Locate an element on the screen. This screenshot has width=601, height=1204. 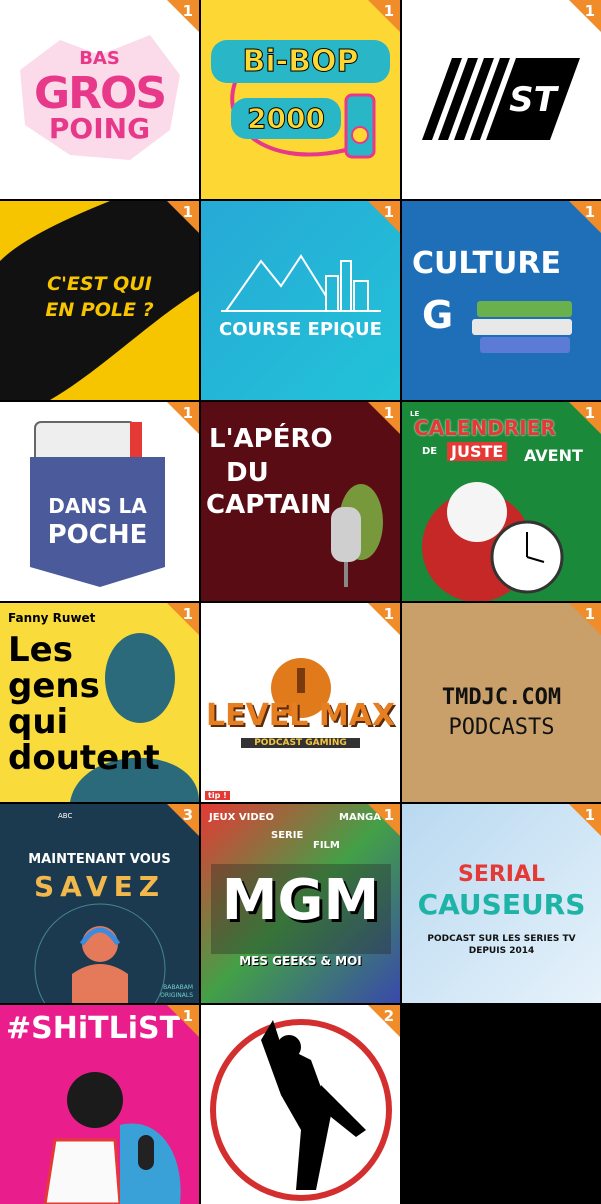
podcast-tile-culture-g: 1 CULTURE G is located at coordinates (501, 300).